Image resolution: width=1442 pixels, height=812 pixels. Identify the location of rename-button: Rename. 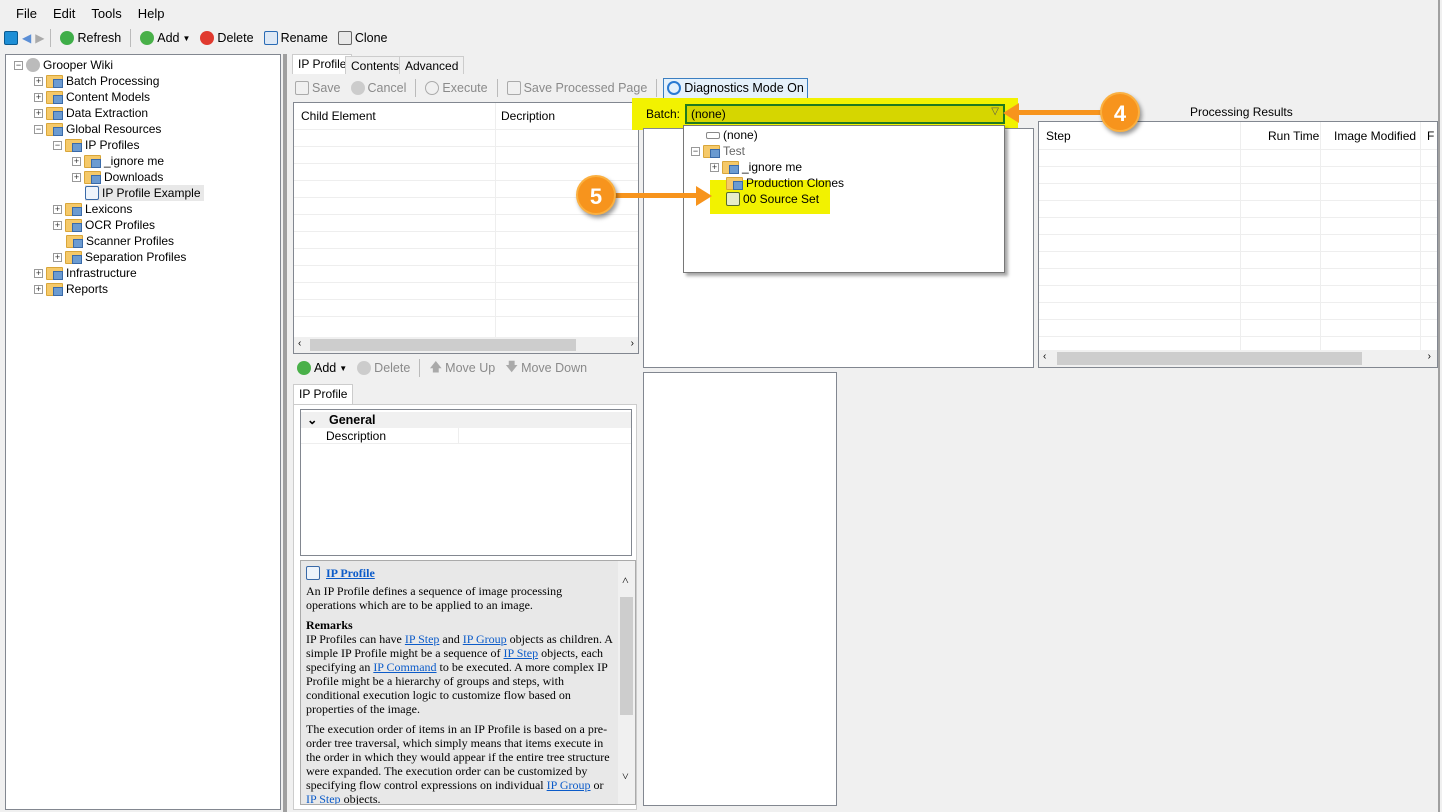
(296, 38).